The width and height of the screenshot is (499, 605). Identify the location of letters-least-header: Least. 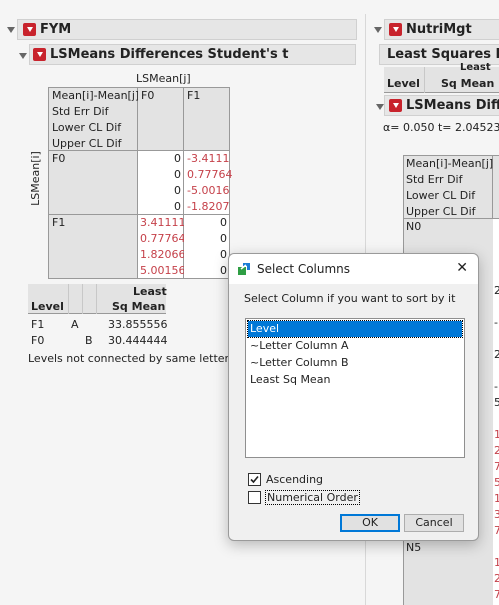
(150, 291).